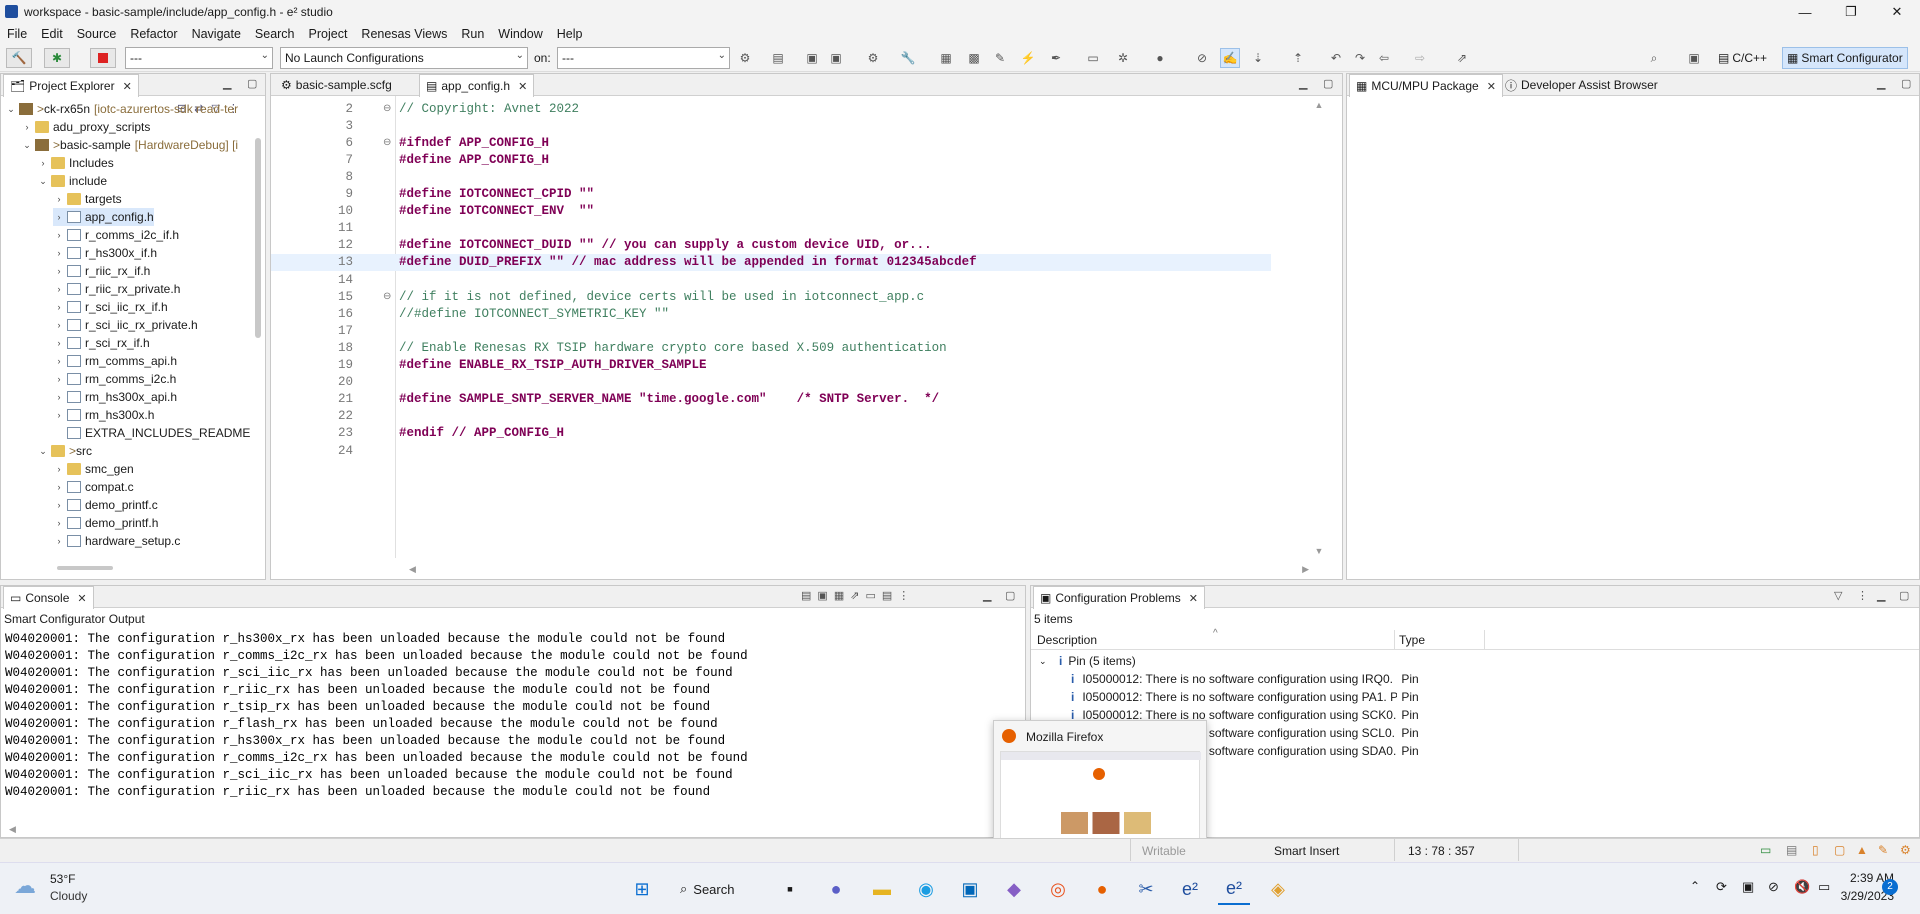  Describe the element at coordinates (103, 58) in the screenshot. I see `terminate-icon` at that location.